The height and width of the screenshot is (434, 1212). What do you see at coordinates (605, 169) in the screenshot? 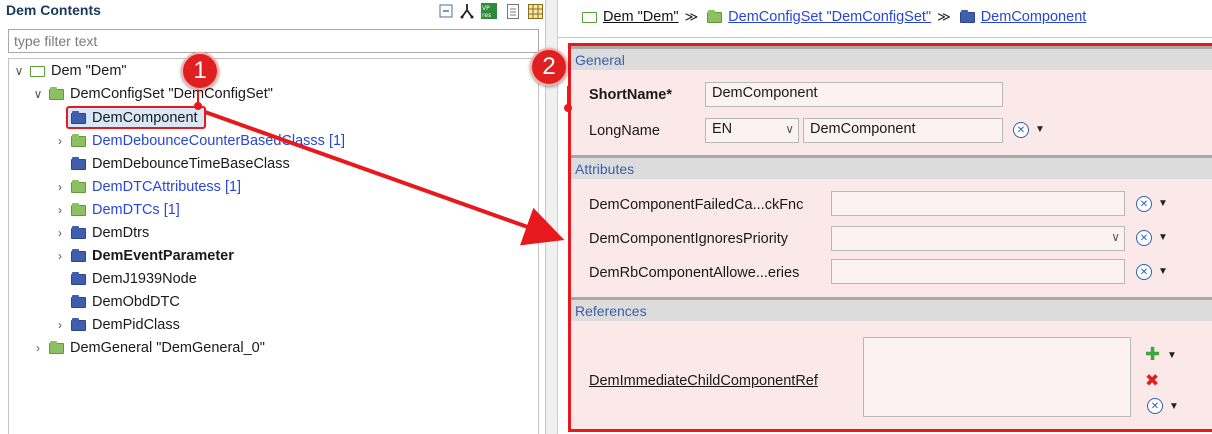
I see `section-heading: Attributes` at bounding box center [605, 169].